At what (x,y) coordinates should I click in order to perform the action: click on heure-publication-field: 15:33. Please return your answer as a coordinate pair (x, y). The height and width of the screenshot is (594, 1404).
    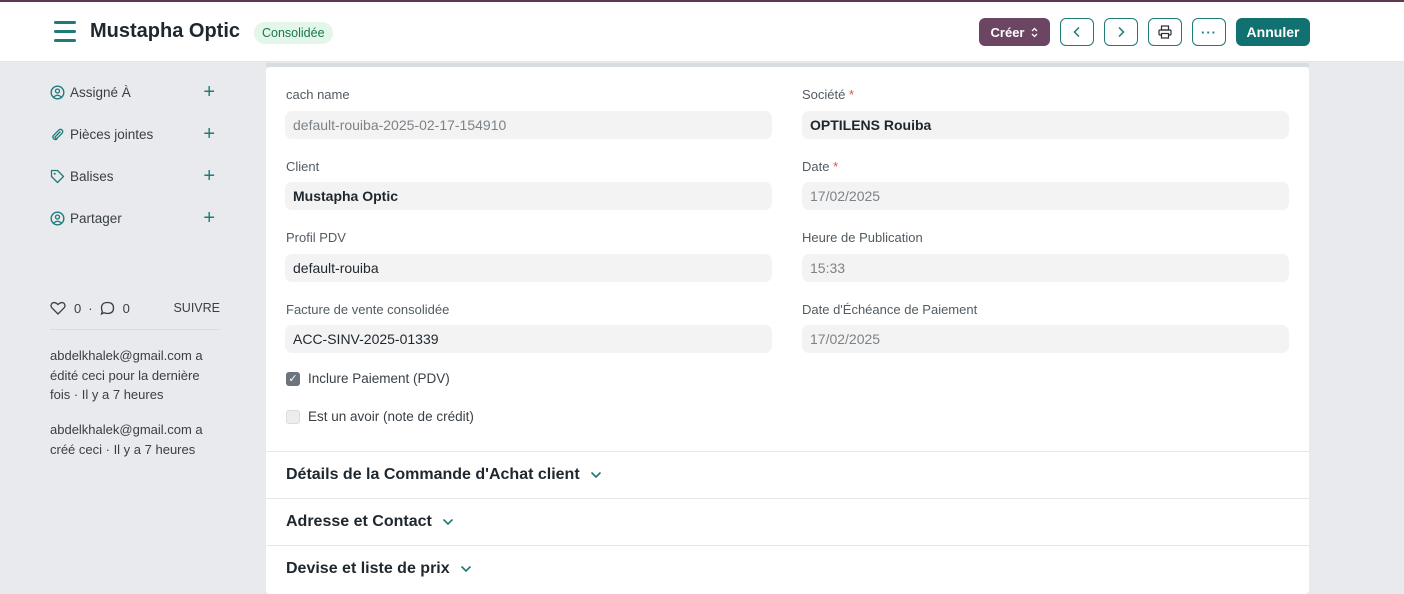
    Looking at the image, I should click on (1045, 268).